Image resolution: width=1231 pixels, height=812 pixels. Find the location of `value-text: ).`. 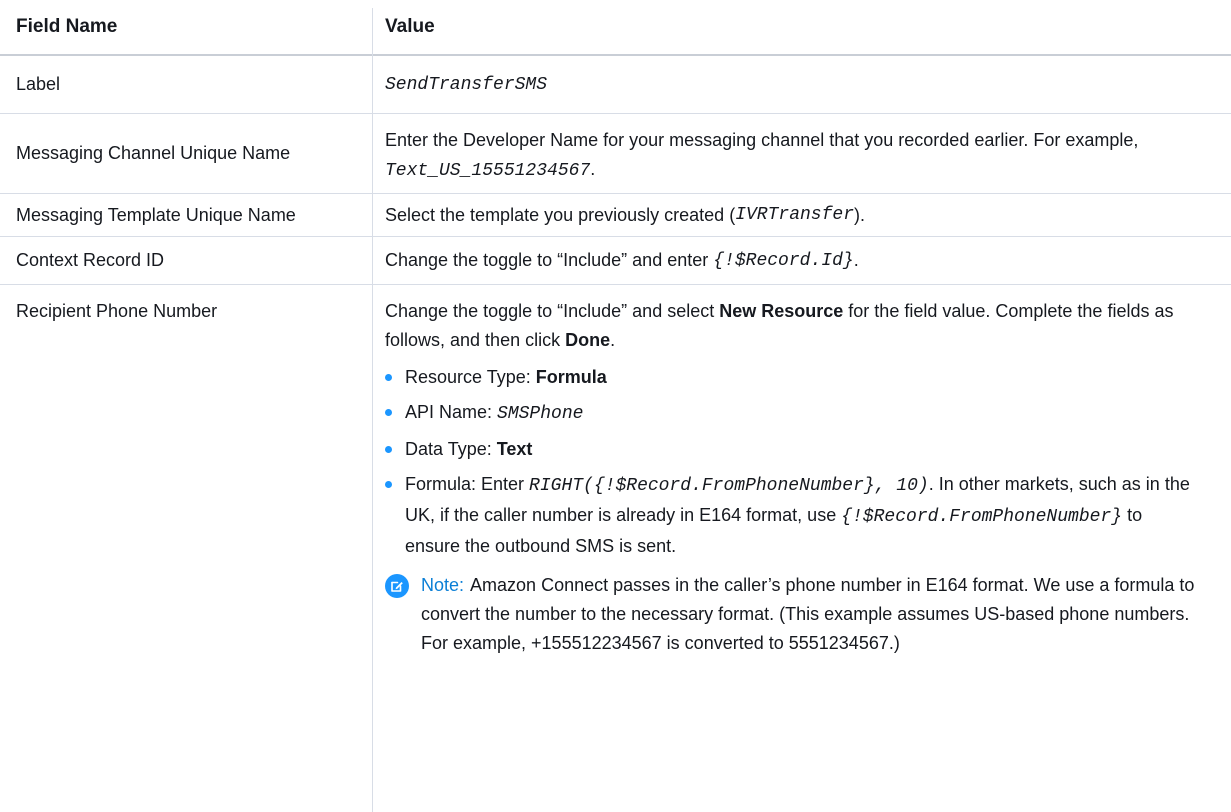

value-text: ). is located at coordinates (860, 214).